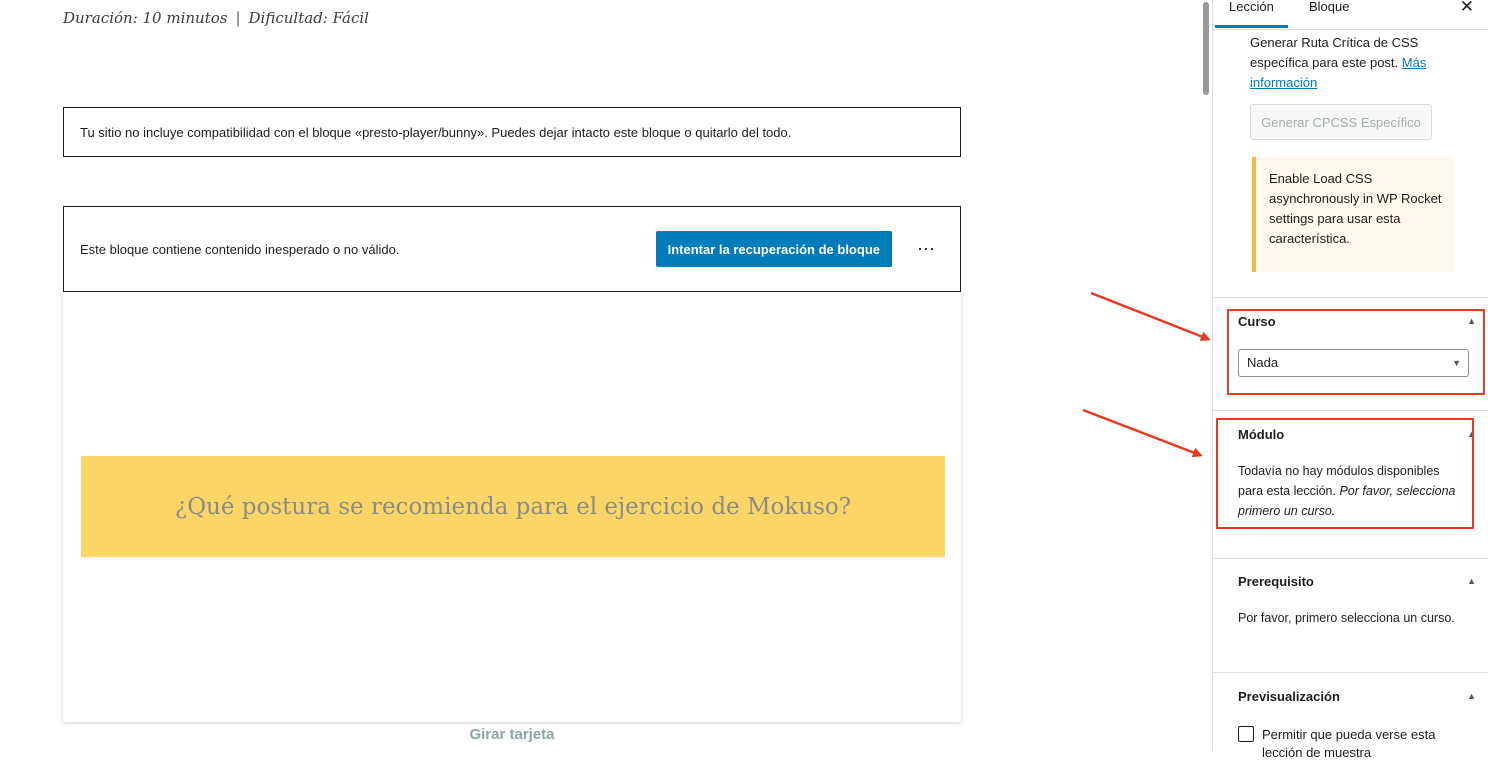 The image size is (1488, 762). Describe the element at coordinates (1142, 433) in the screenshot. I see `annotation-arrow-modulo` at that location.